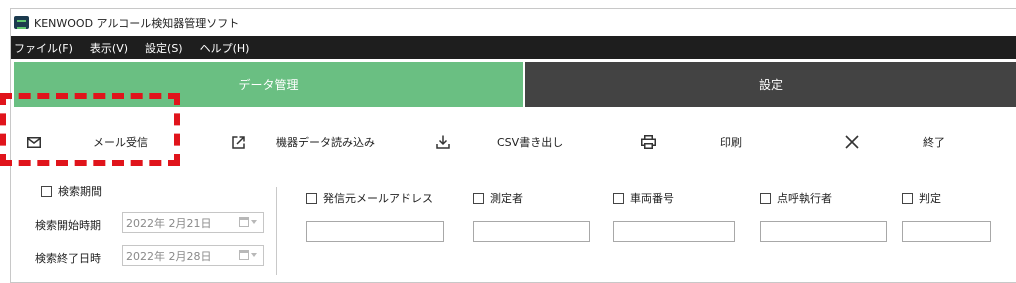 This screenshot has width=1016, height=283. I want to click on kenwood-app-icon, so click(21, 22).